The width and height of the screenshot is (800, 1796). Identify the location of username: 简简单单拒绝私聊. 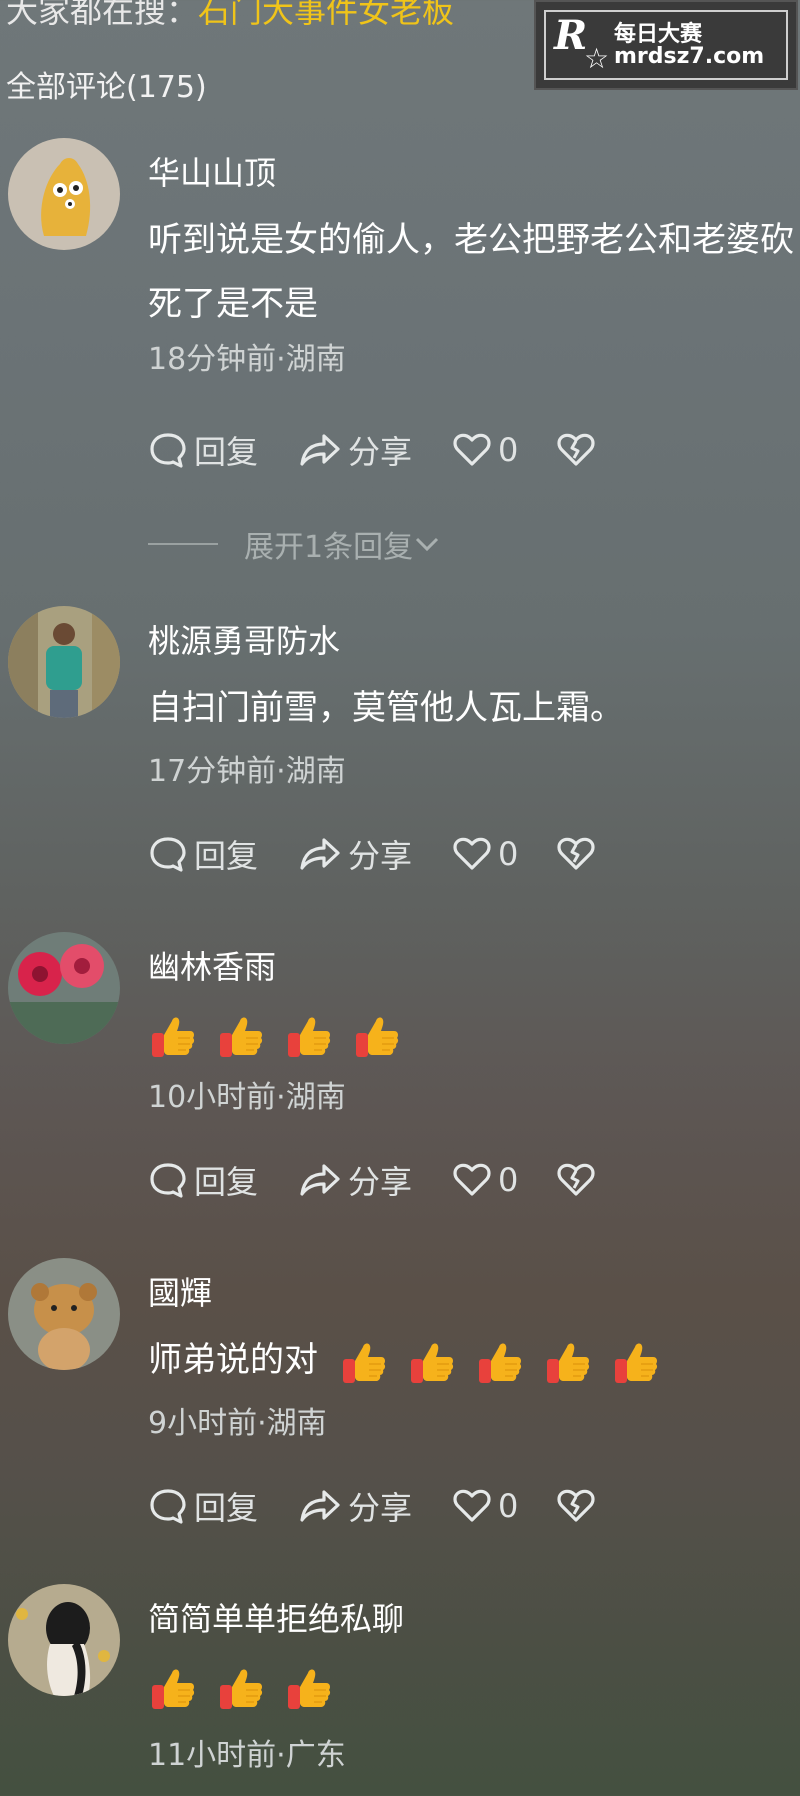
(276, 1617).